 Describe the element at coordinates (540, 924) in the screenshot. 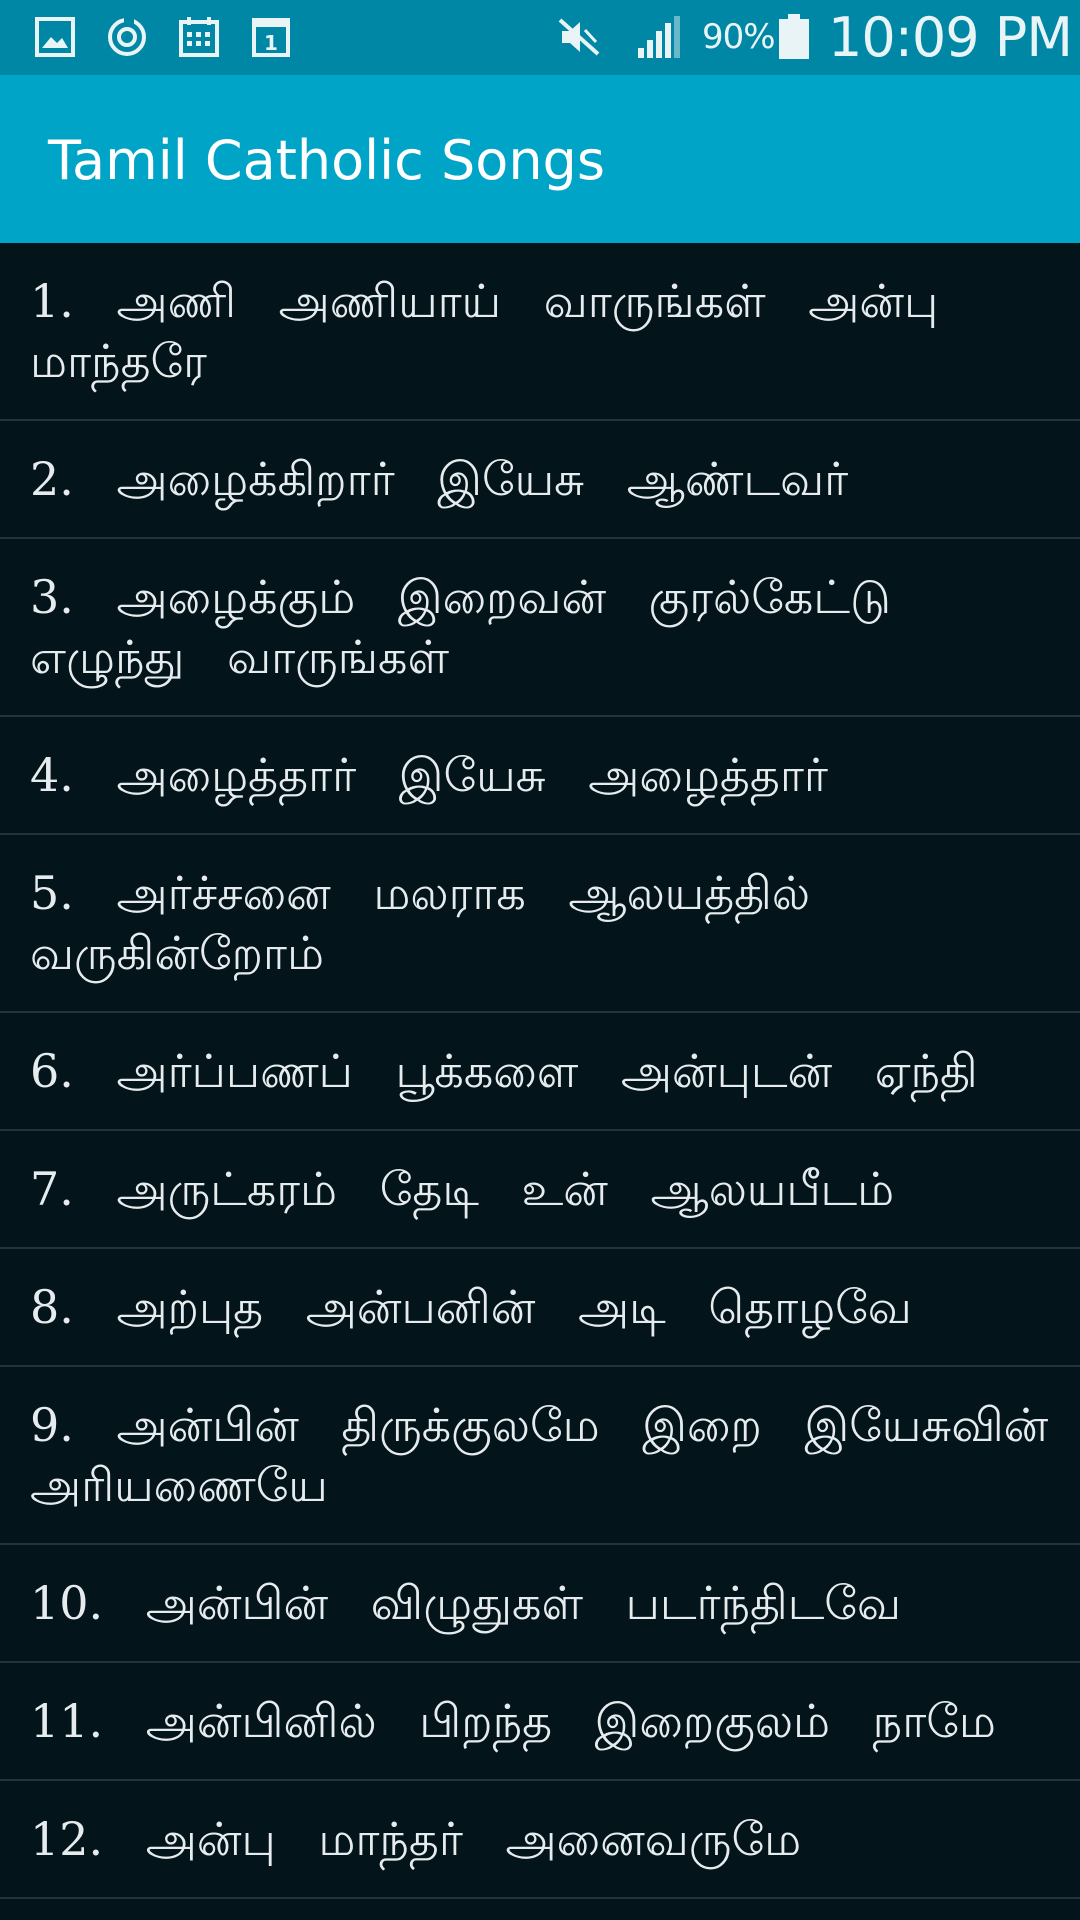

I see `song-item-5: 5. அர்ச்சனை மலராக ஆலயத்தில் வருகின்றோம்` at that location.